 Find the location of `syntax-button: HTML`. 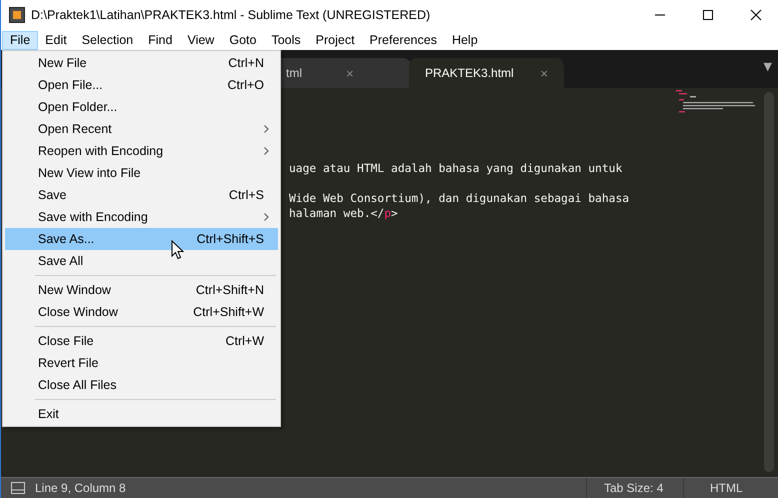

syntax-button: HTML is located at coordinates (730, 488).